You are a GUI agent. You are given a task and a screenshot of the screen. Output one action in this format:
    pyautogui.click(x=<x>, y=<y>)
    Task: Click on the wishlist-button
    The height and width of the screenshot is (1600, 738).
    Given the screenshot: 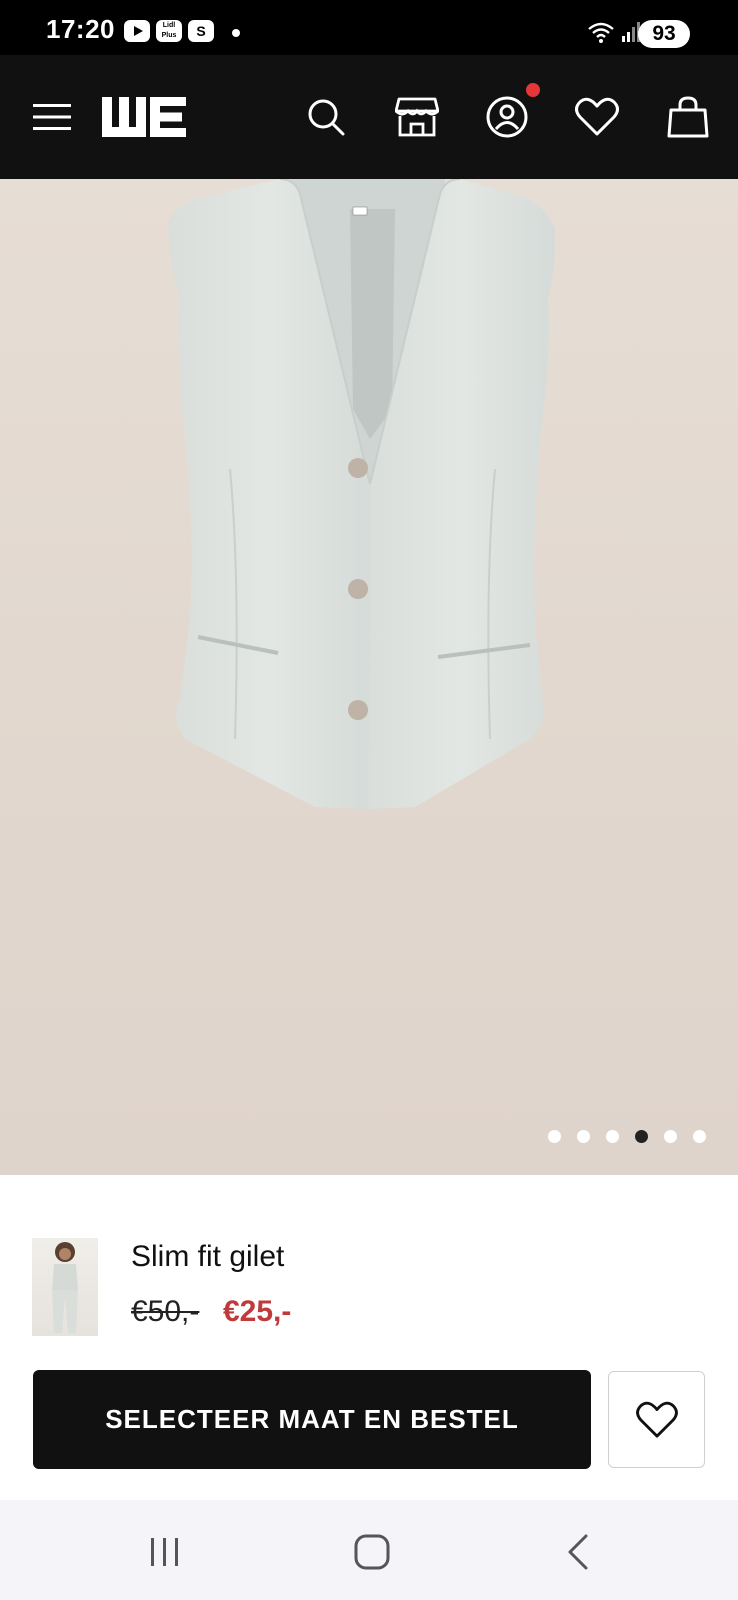 What is the action you would take?
    pyautogui.click(x=597, y=117)
    